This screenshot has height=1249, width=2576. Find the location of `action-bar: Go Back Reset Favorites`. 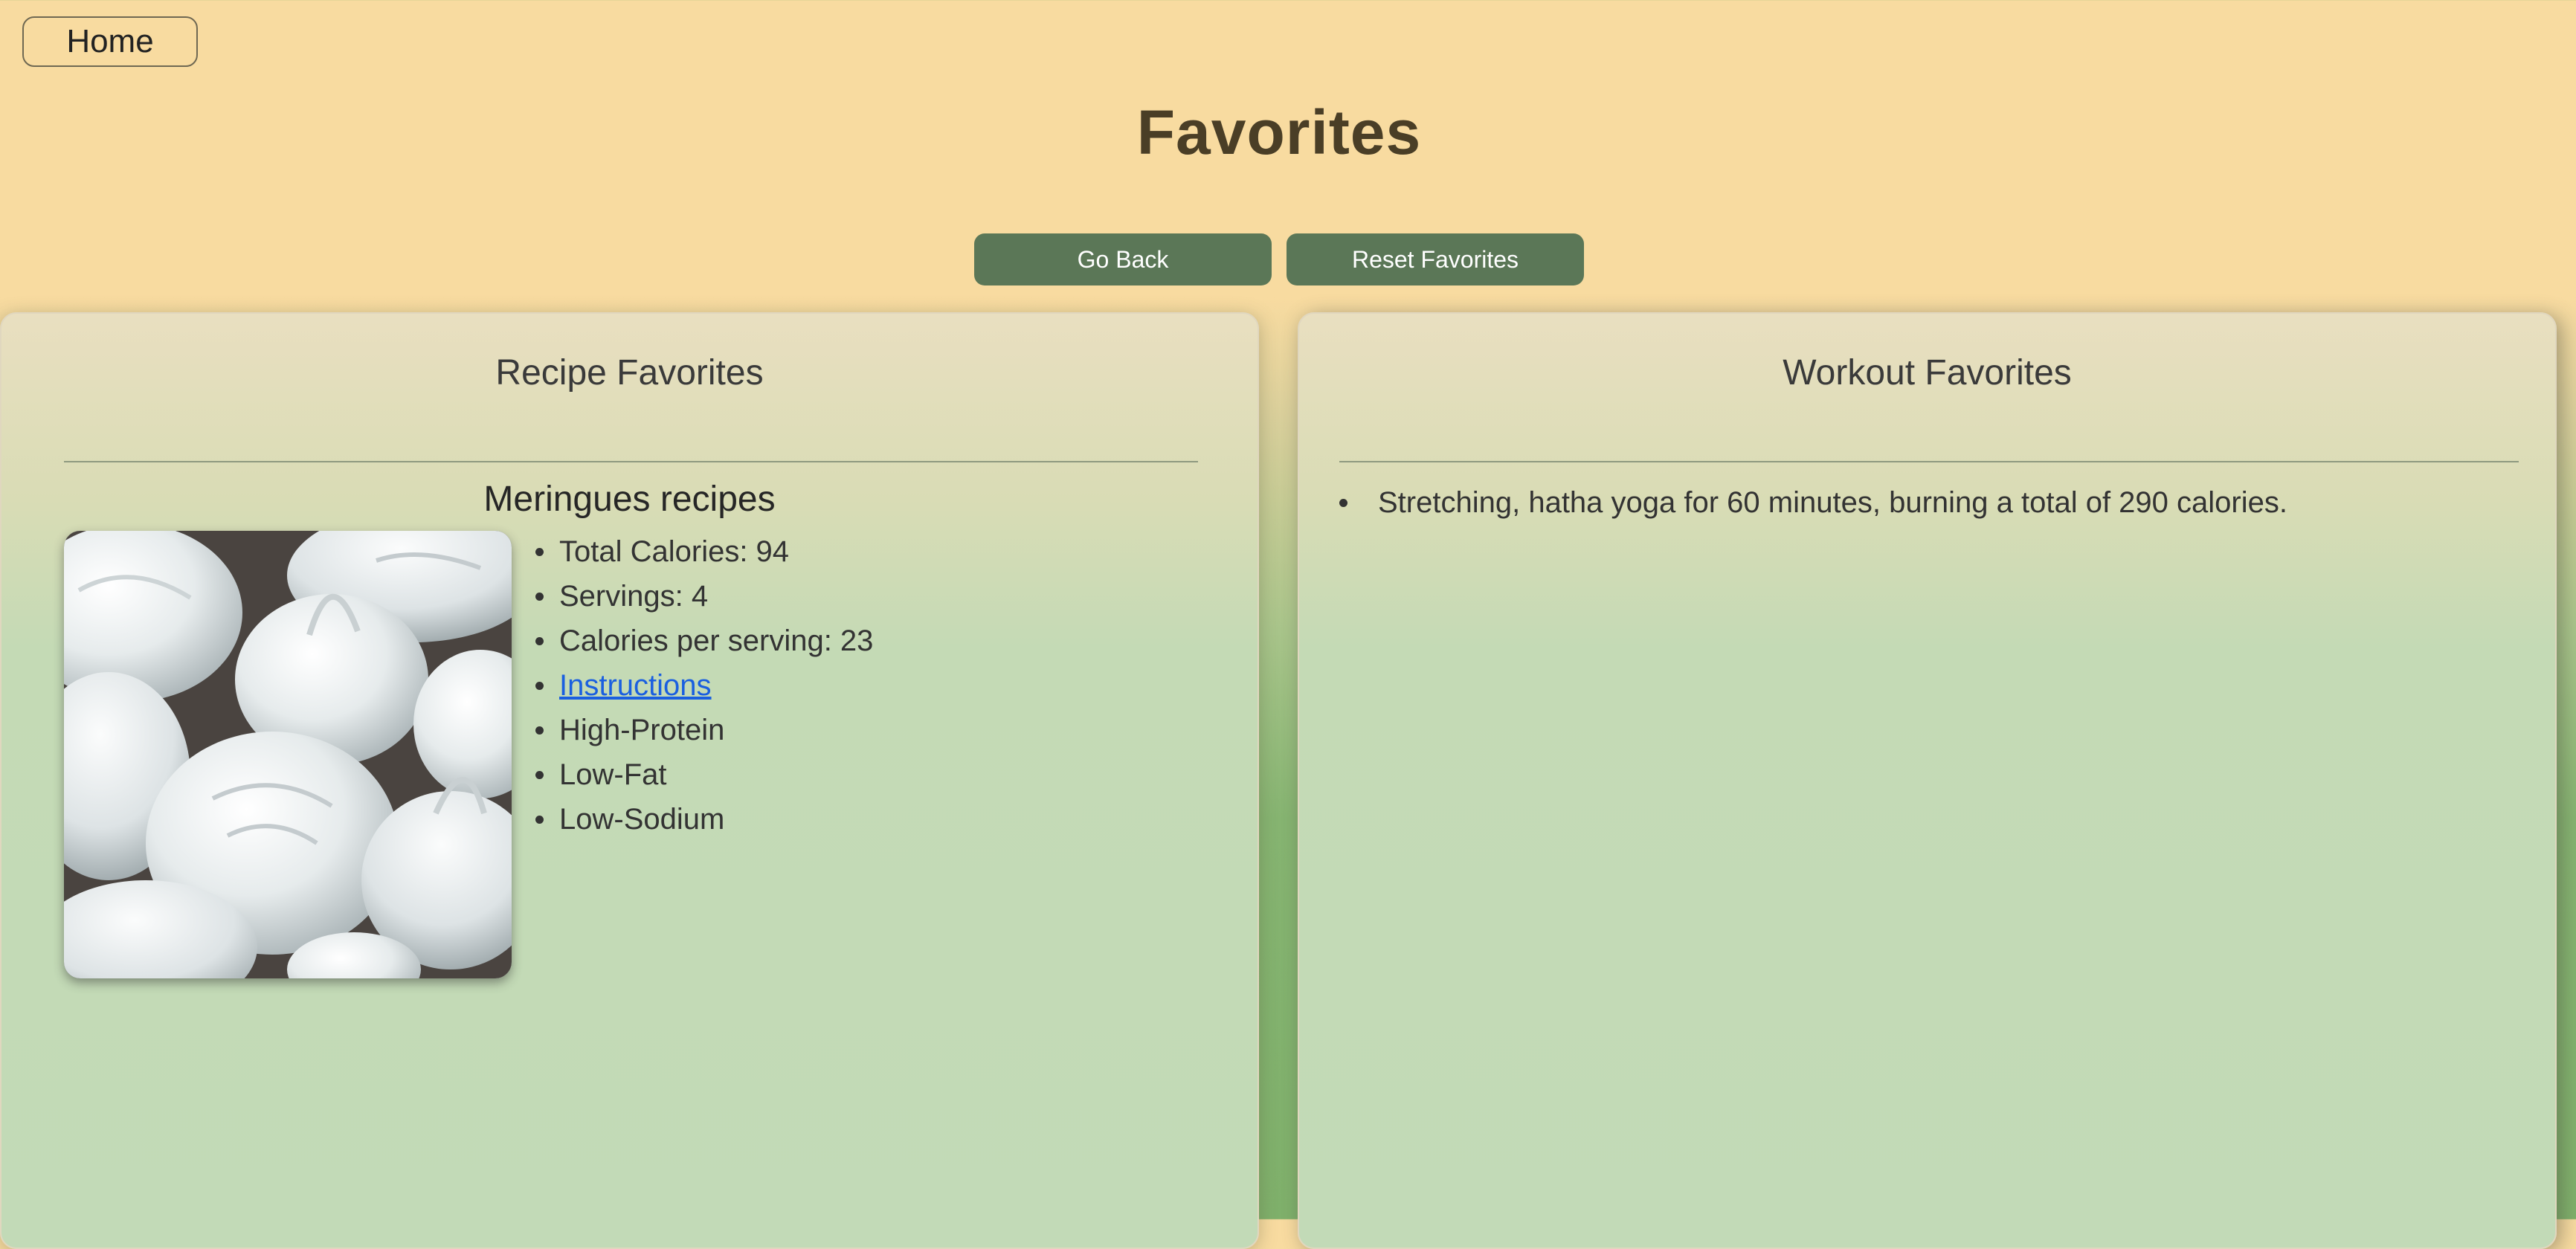

action-bar: Go Back Reset Favorites is located at coordinates (1279, 259).